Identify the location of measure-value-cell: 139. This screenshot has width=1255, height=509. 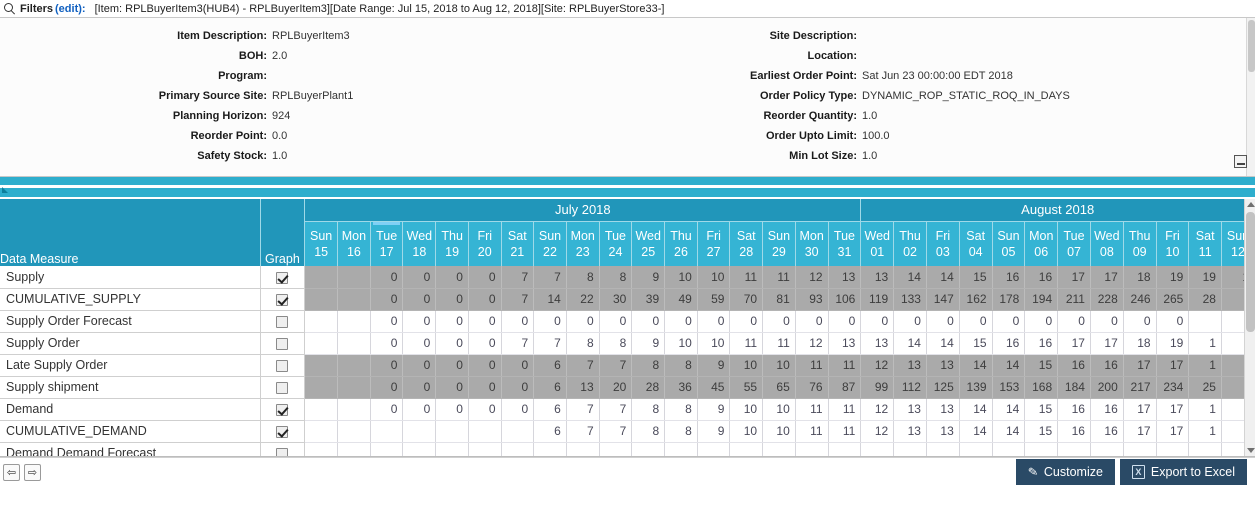
(976, 387).